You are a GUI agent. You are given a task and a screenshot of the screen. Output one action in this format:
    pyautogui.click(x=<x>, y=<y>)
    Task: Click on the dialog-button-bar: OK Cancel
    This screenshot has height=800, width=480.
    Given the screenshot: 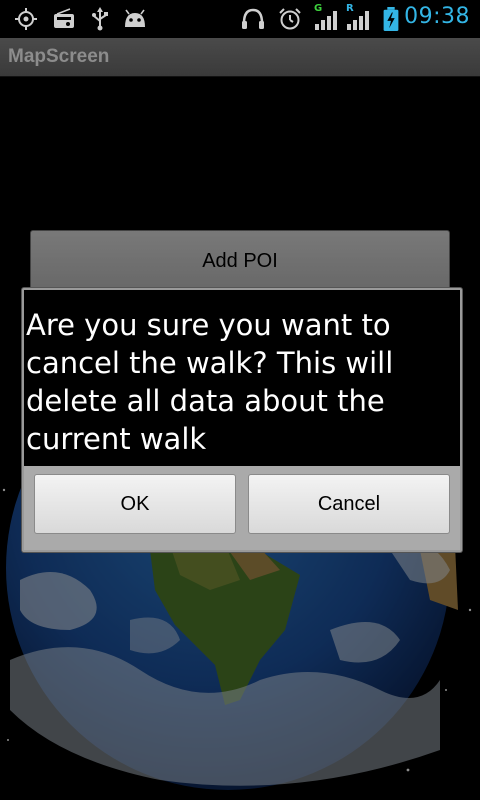 What is the action you would take?
    pyautogui.click(x=242, y=508)
    